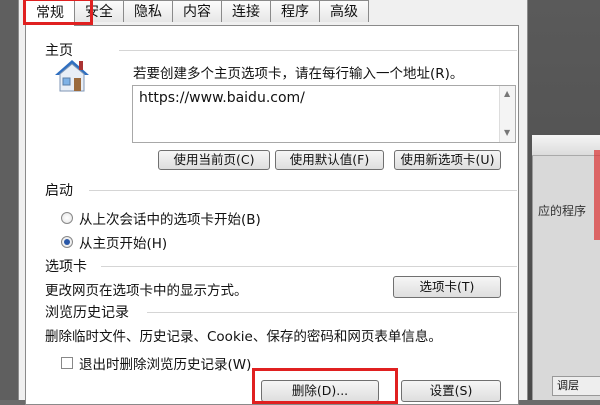 The image size is (600, 405). I want to click on startup-section-title: 启动, so click(59, 191).